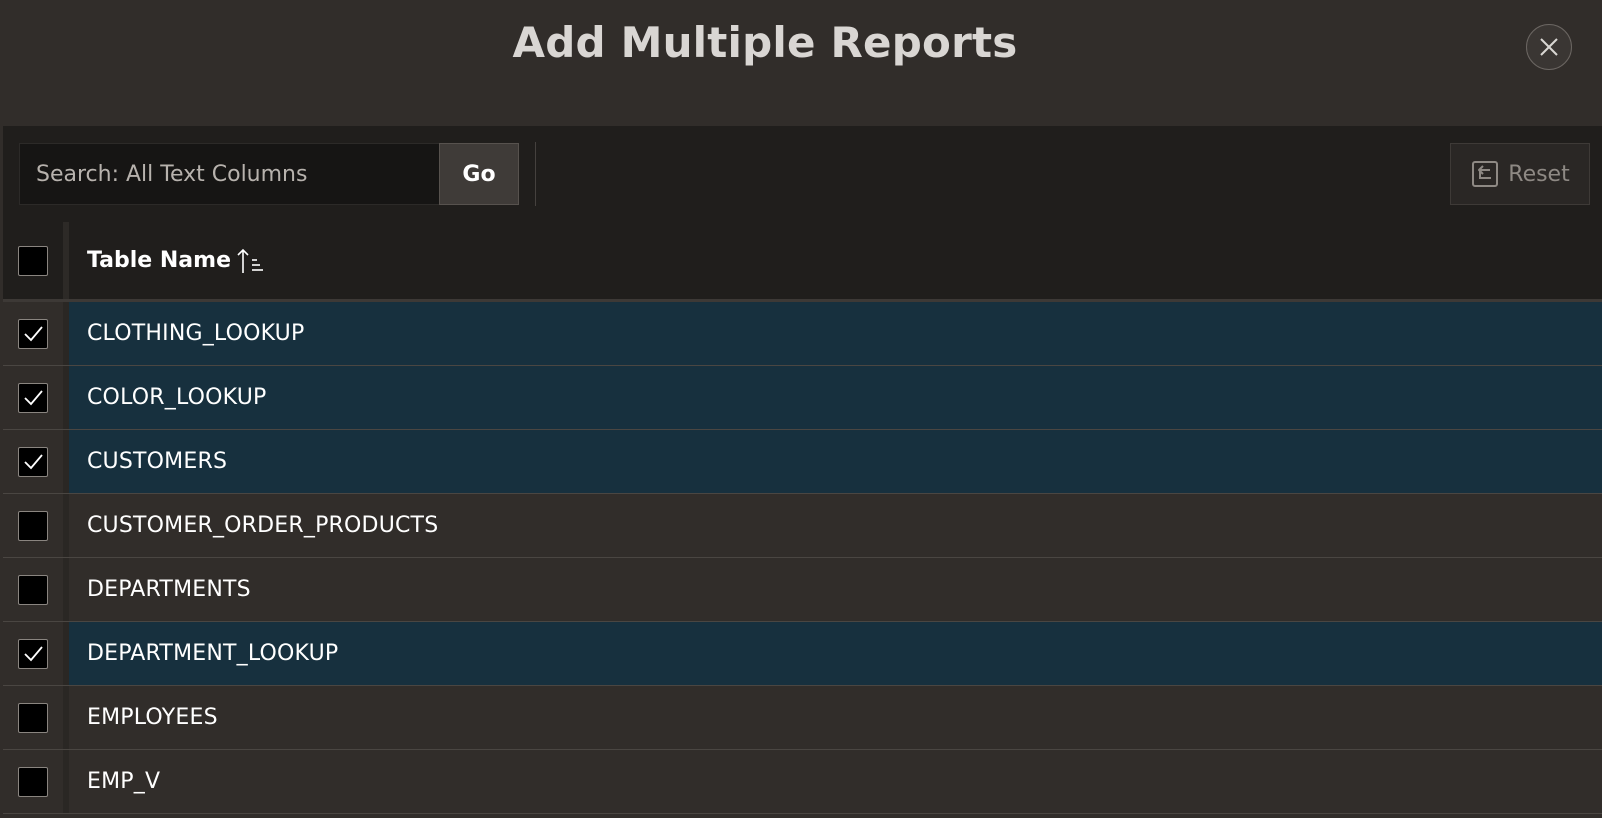  Describe the element at coordinates (535, 174) in the screenshot. I see `toolbar-divider` at that location.